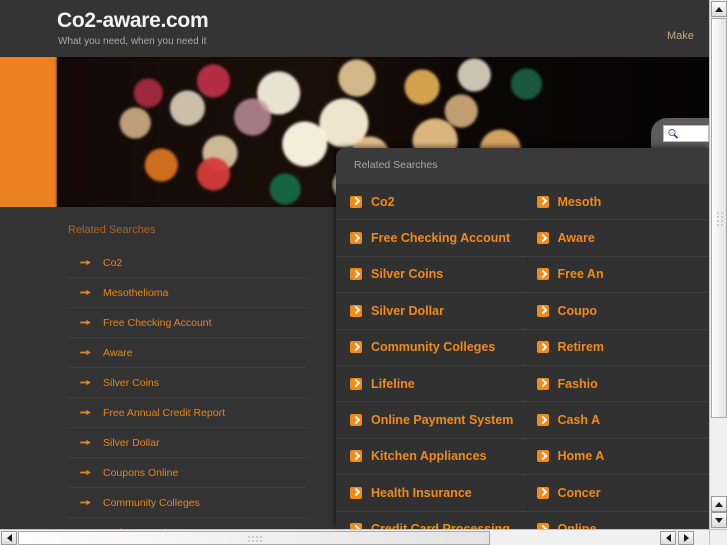  I want to click on sidebar-item-4: Silver Coins, so click(187, 383).